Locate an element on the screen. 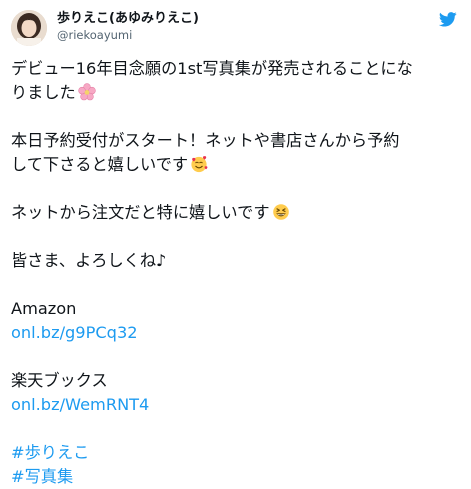 This screenshot has height=489, width=471. hashtag-photobook: #写真集 is located at coordinates (236, 477).